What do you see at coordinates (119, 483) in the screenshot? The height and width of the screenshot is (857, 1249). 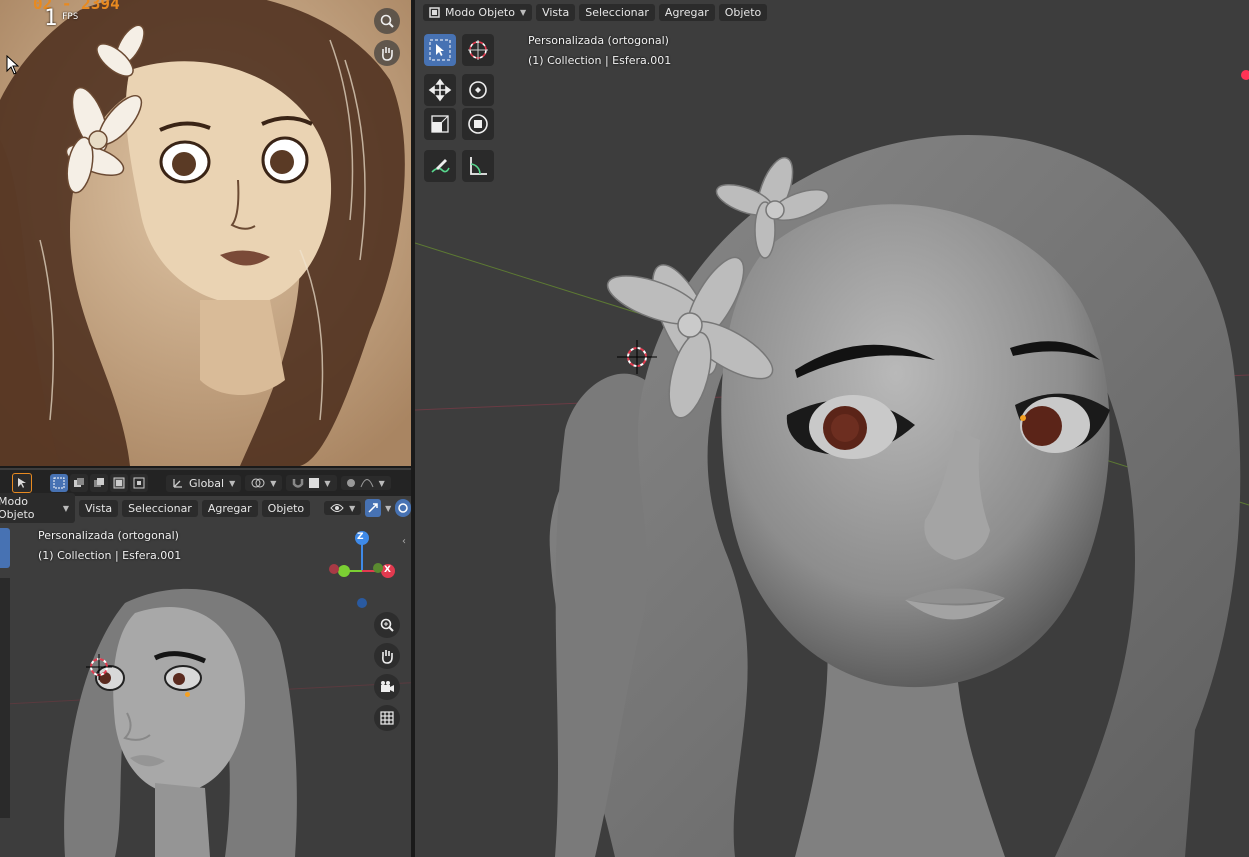 I see `mode-invert-icon` at bounding box center [119, 483].